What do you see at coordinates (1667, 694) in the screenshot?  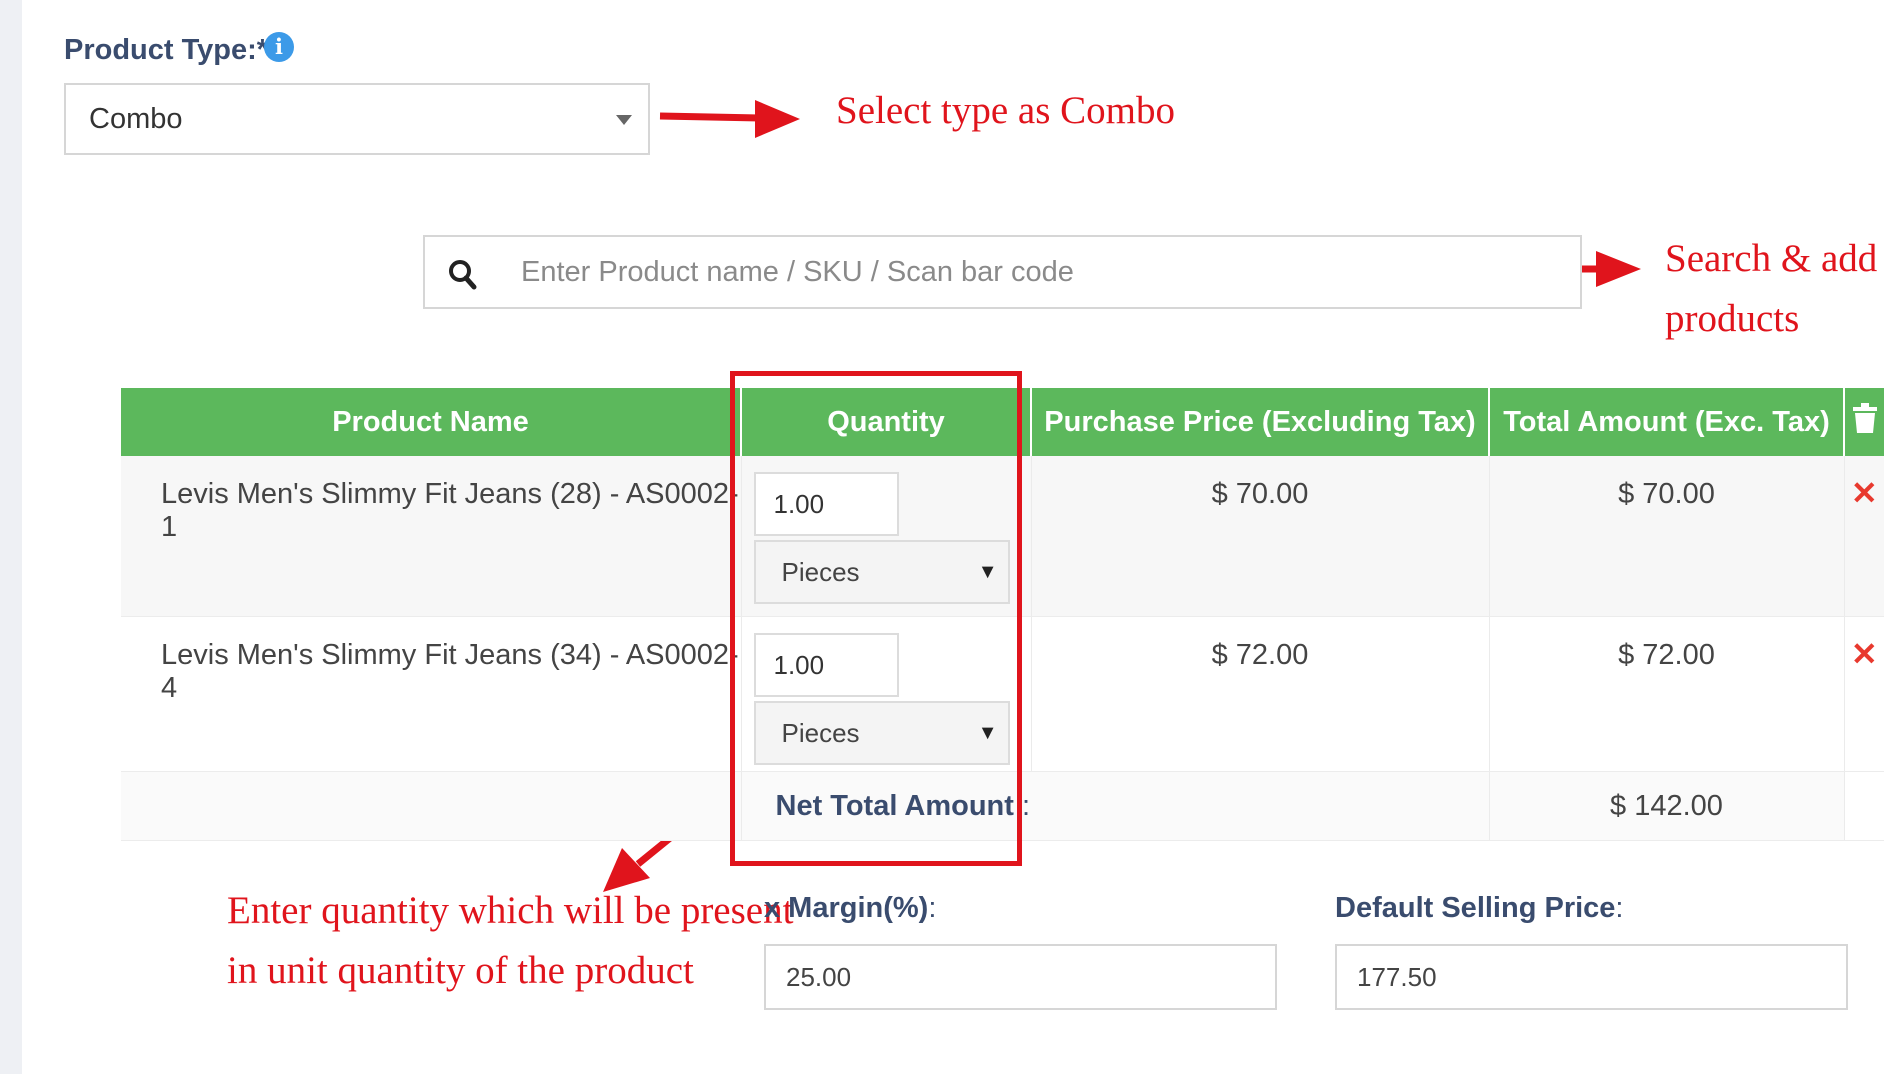 I see `total-amount-cell: $ 72.00` at bounding box center [1667, 694].